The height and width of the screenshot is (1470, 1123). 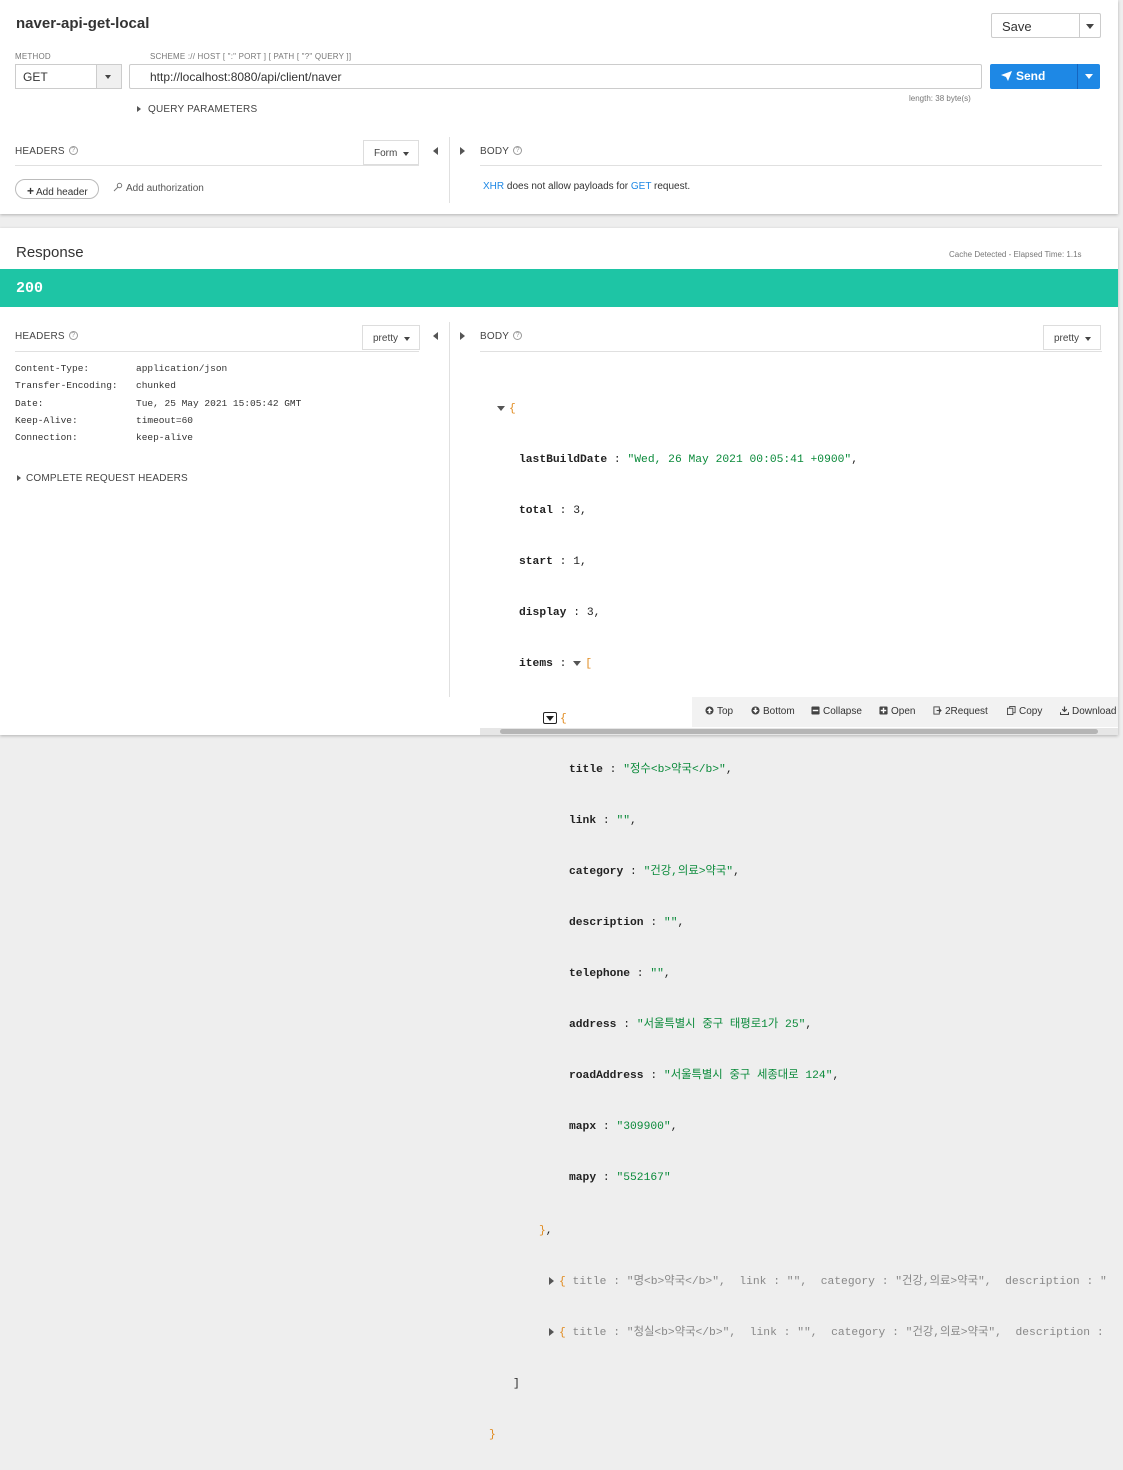 What do you see at coordinates (82, 23) in the screenshot?
I see `request-title: naver-api-get-local` at bounding box center [82, 23].